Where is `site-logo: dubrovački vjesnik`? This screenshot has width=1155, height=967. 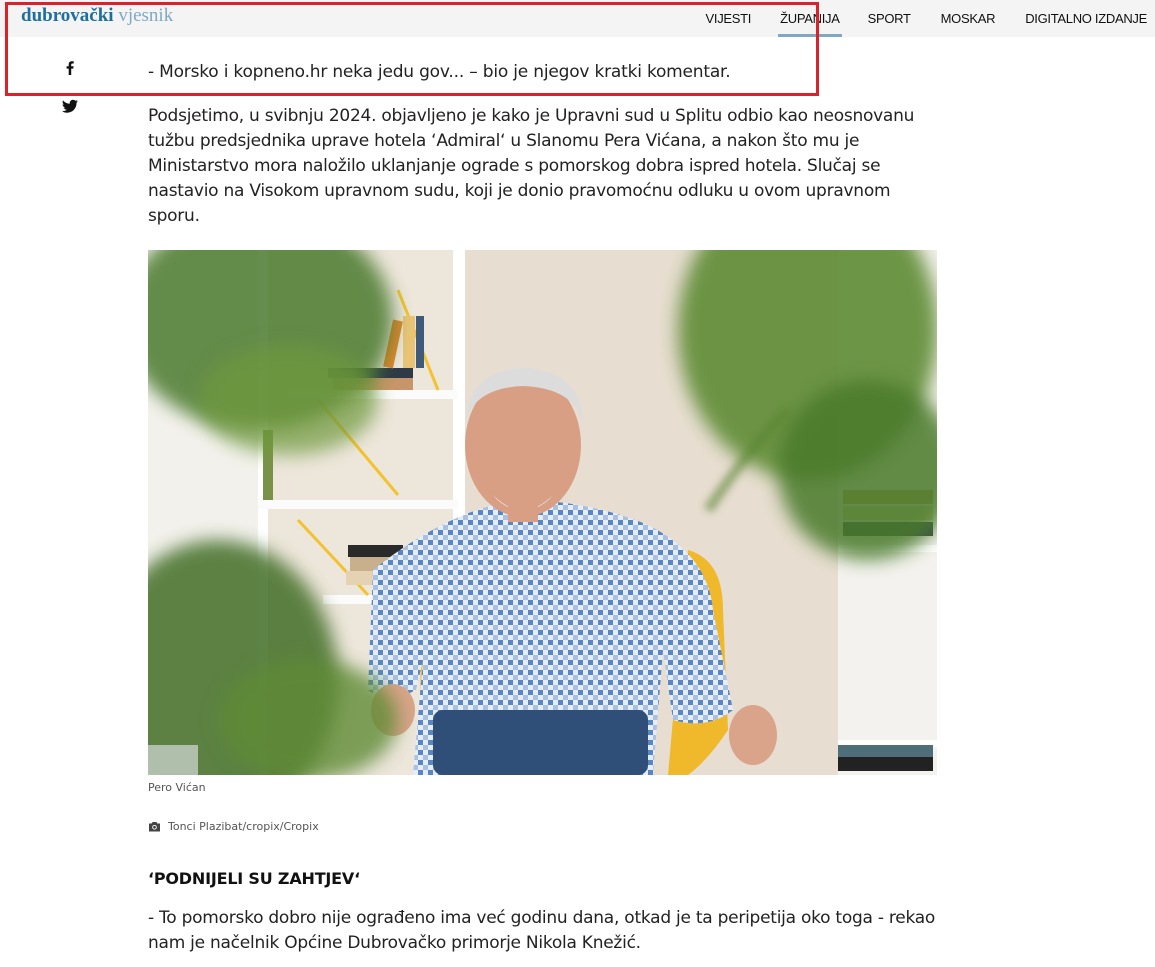
site-logo: dubrovački vjesnik is located at coordinates (97, 16).